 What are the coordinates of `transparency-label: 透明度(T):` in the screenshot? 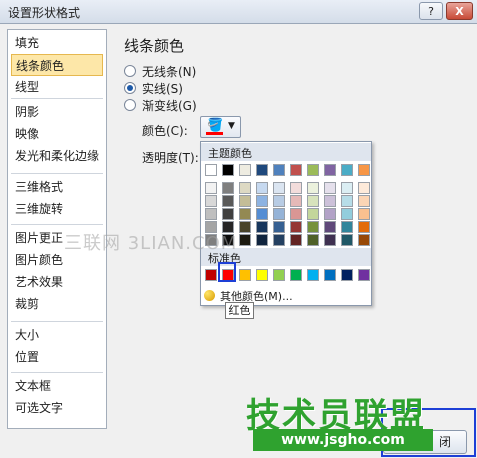 It's located at (170, 158).